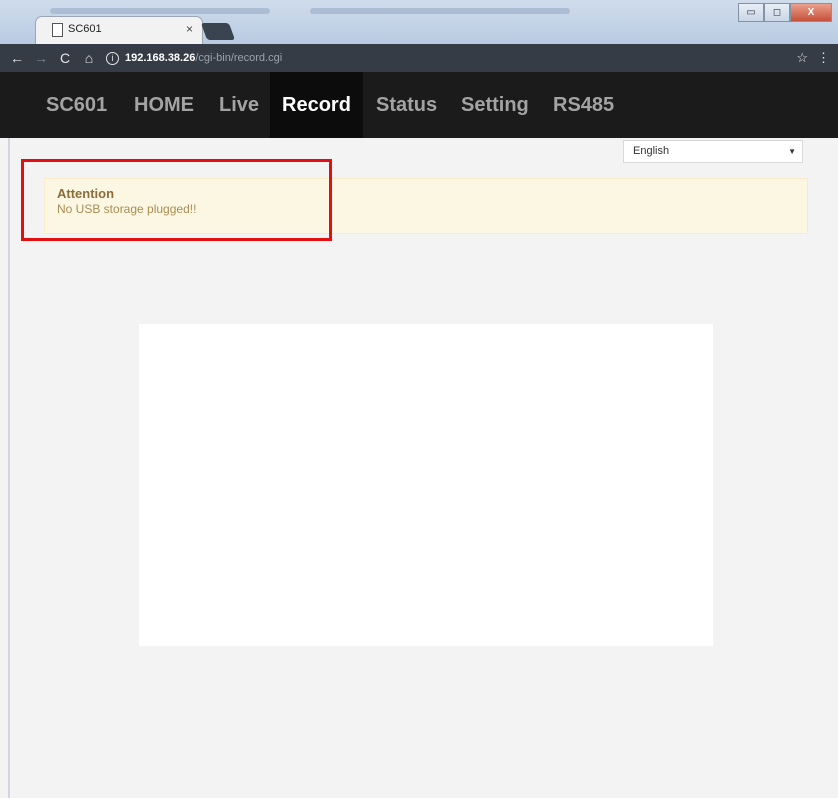 Image resolution: width=838 pixels, height=798 pixels. I want to click on language-selected: English, so click(651, 151).